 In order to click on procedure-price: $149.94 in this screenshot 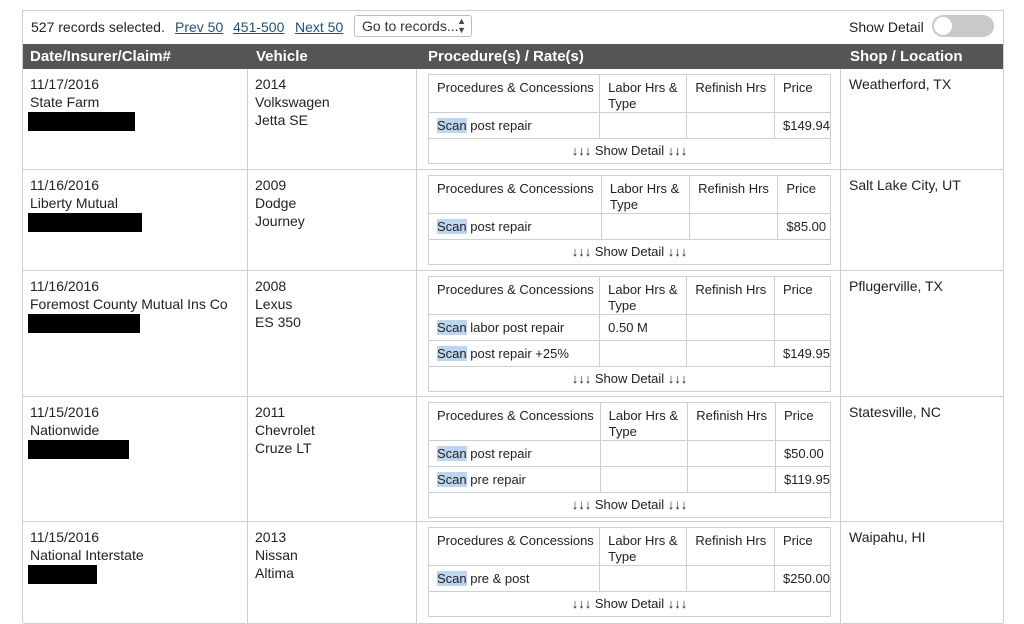, I will do `click(802, 125)`.